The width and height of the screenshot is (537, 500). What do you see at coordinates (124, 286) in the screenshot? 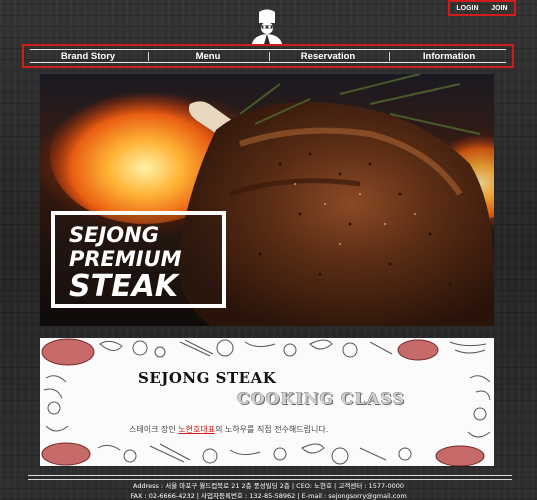
I see `hero-line-steak: STEAK` at bounding box center [124, 286].